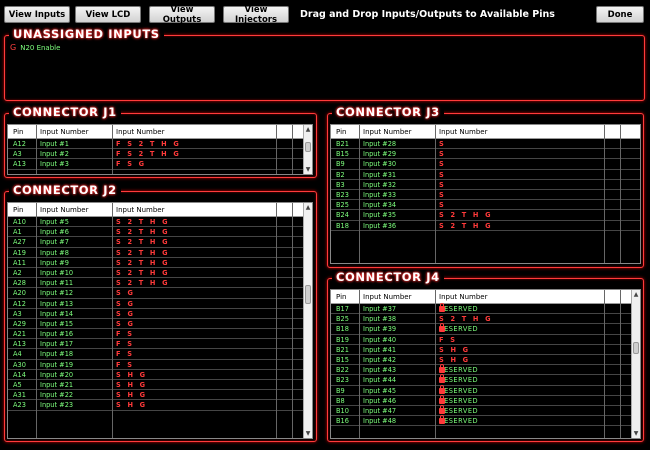  What do you see at coordinates (485, 350) in the screenshot?
I see `table-row: B21 Input #41 S H G` at bounding box center [485, 350].